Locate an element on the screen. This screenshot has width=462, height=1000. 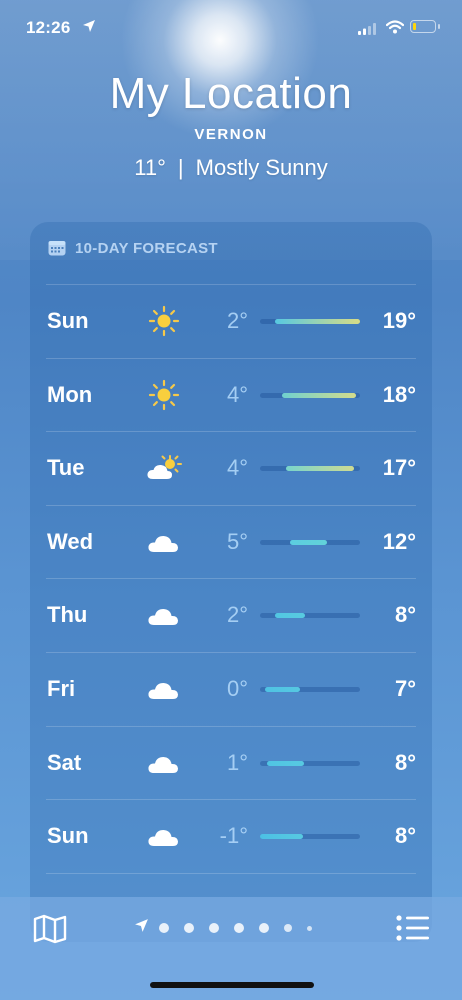
forecast-low: 0° is located at coordinates (237, 688).